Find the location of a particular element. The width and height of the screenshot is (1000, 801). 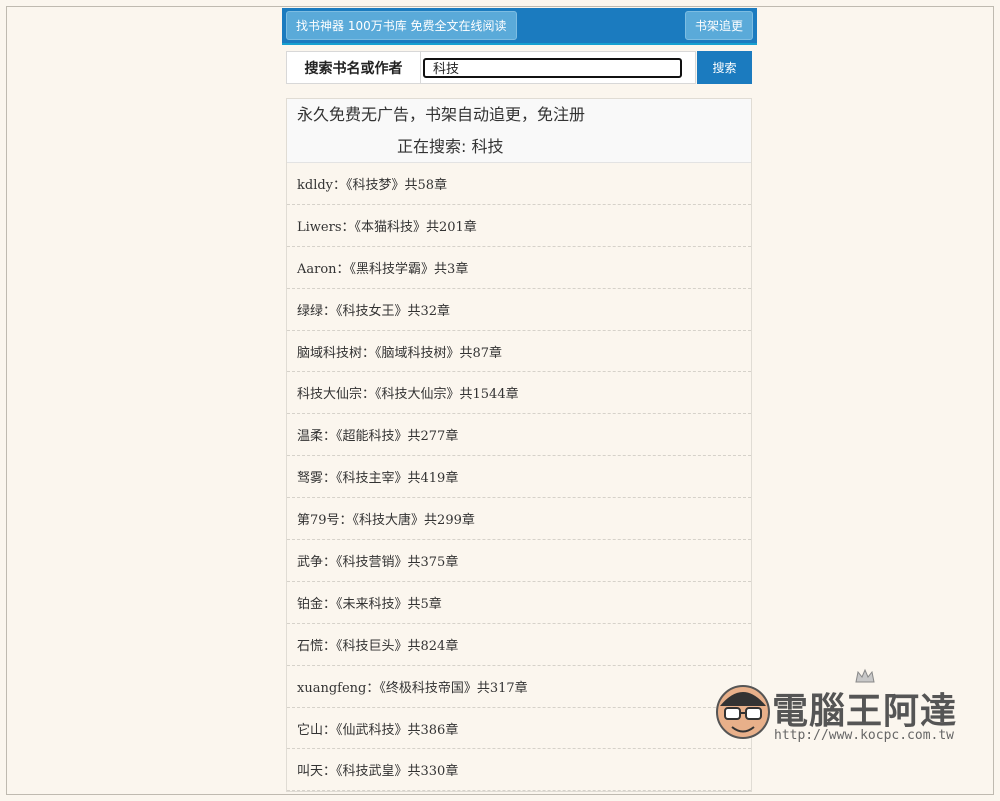

search-input-wrap is located at coordinates (558, 67).